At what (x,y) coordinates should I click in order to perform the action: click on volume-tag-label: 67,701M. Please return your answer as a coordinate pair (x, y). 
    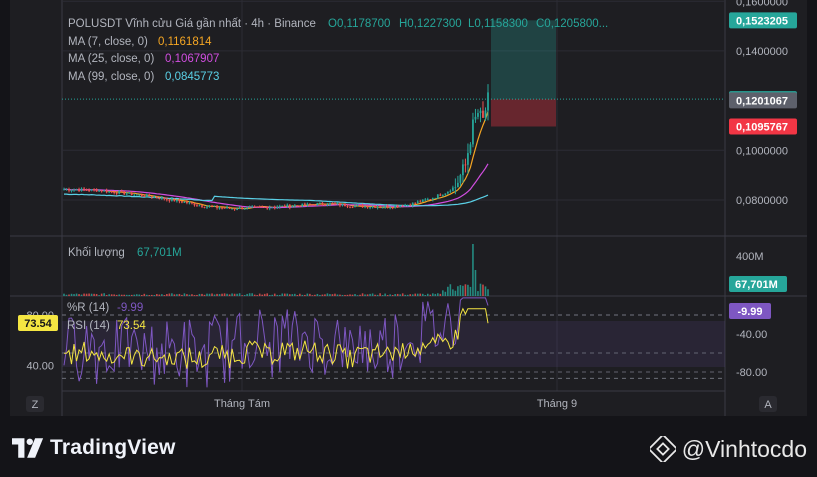
    Looking at the image, I should click on (756, 285).